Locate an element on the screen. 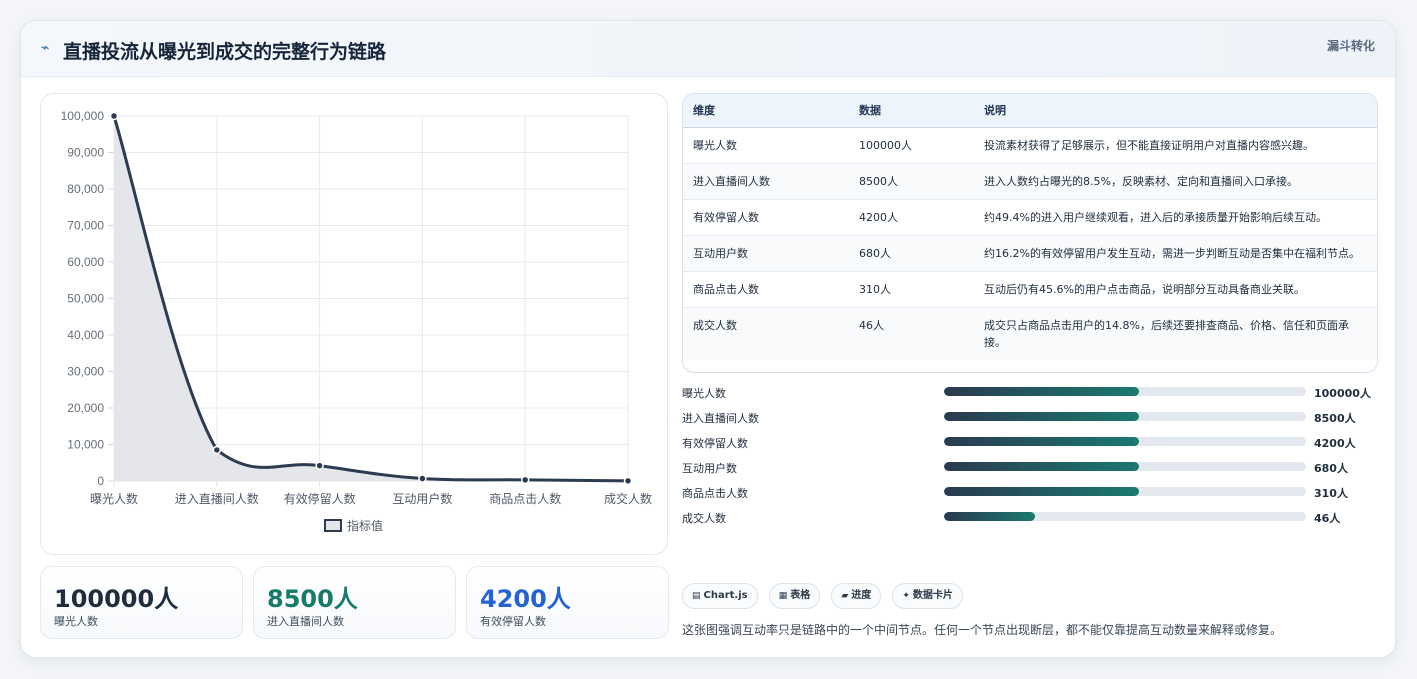 The height and width of the screenshot is (679, 1417). progress-value: 310人 is located at coordinates (1331, 493).